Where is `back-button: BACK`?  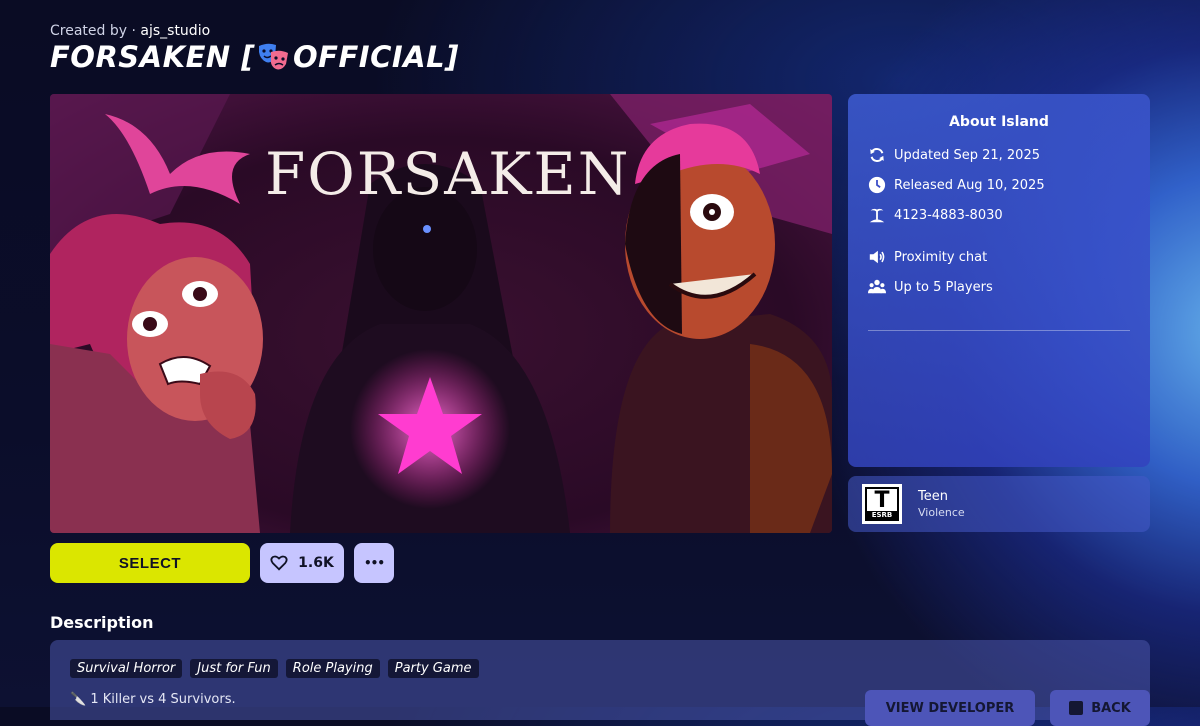 back-button: BACK is located at coordinates (1100, 708).